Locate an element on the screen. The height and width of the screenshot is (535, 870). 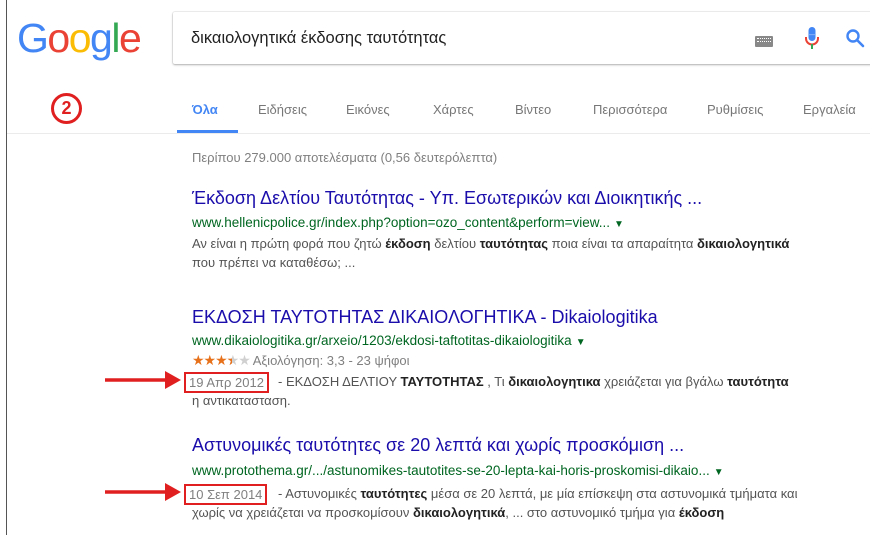
google-logo: Google is located at coordinates (79, 38).